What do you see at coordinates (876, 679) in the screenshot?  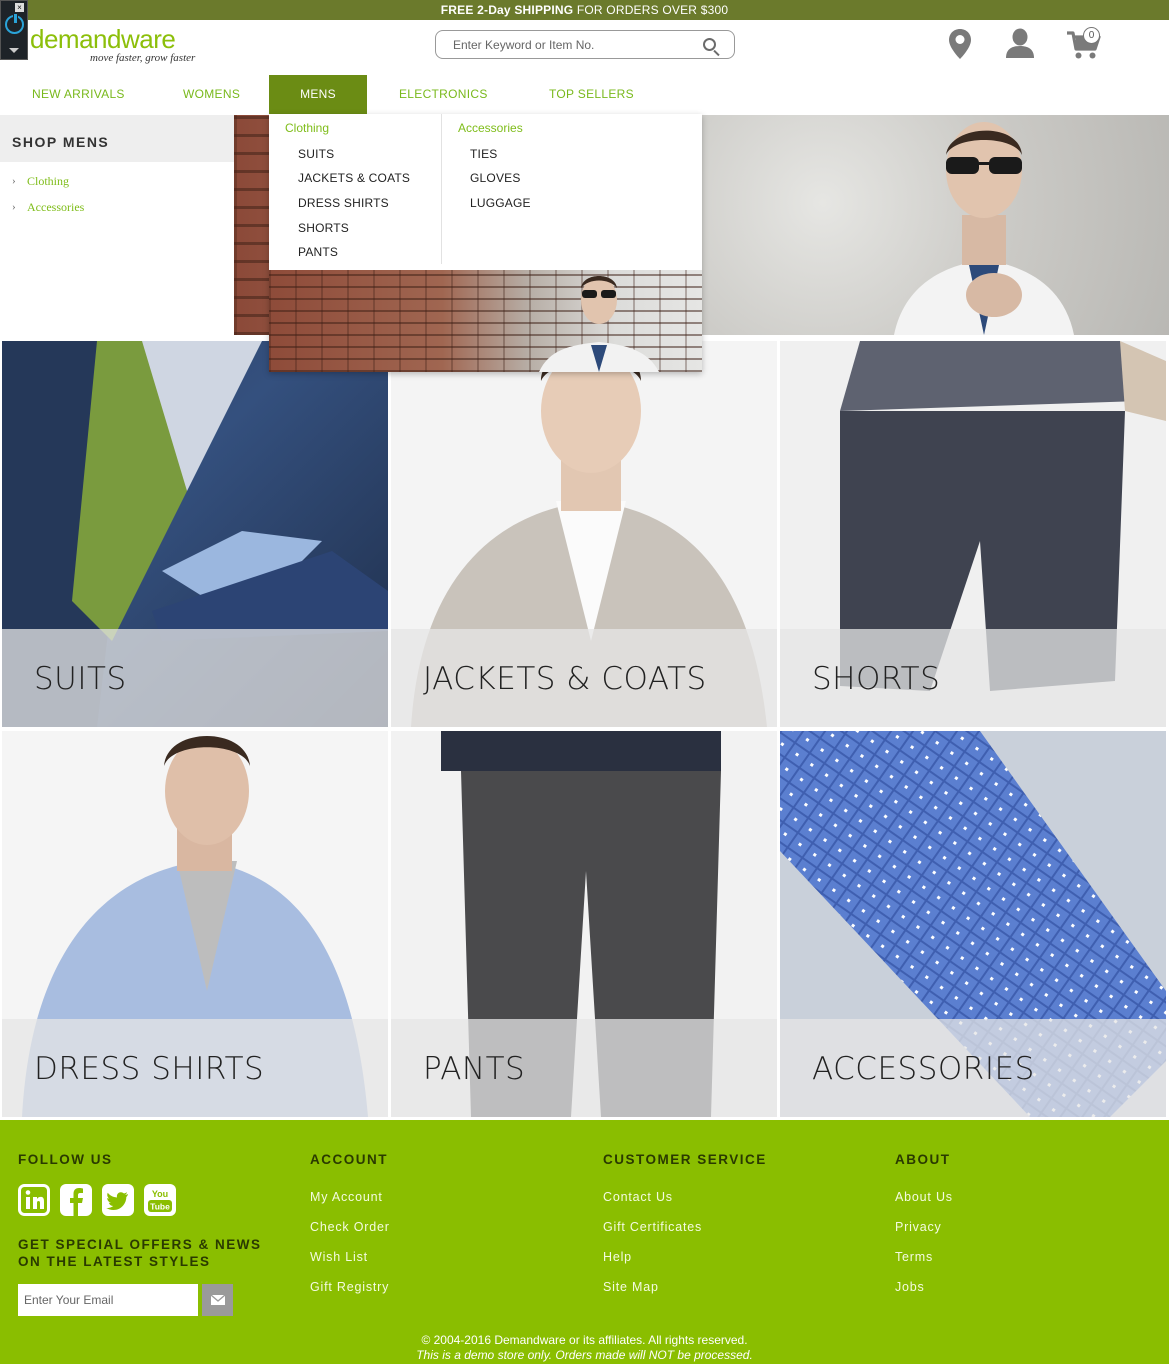 I see `tile-label: SHORTS` at bounding box center [876, 679].